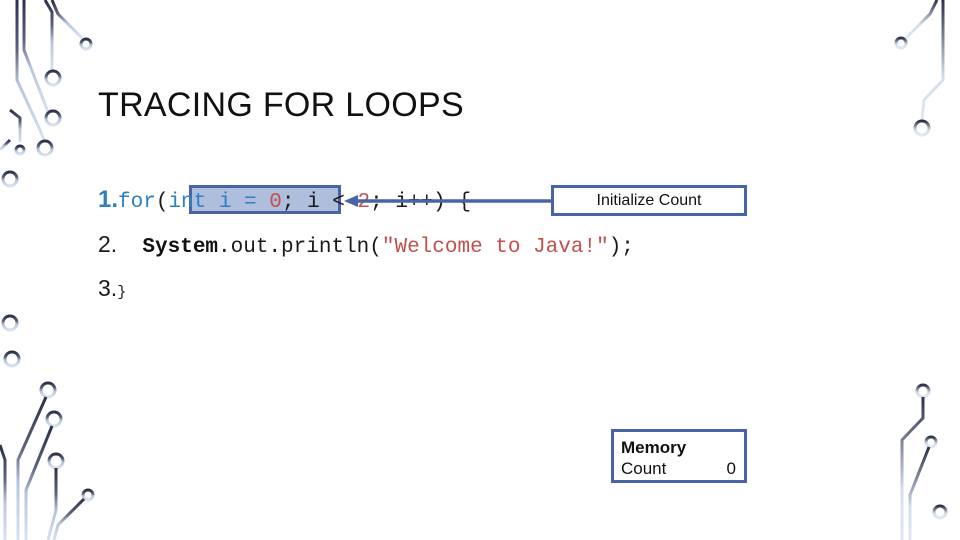 This screenshot has height=540, width=960. What do you see at coordinates (47, 270) in the screenshot?
I see `left-circuit` at bounding box center [47, 270].